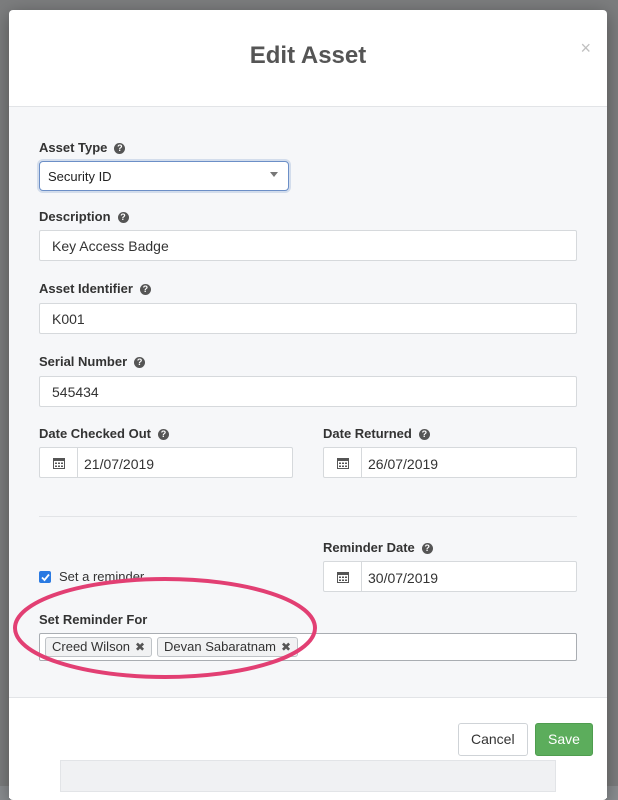  What do you see at coordinates (274, 174) in the screenshot?
I see `chevron-down-icon` at bounding box center [274, 174].